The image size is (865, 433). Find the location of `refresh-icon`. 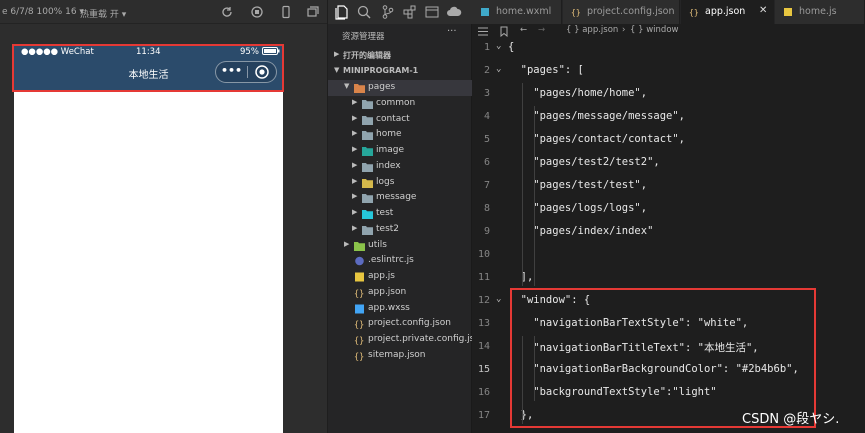

refresh-icon is located at coordinates (227, 12).